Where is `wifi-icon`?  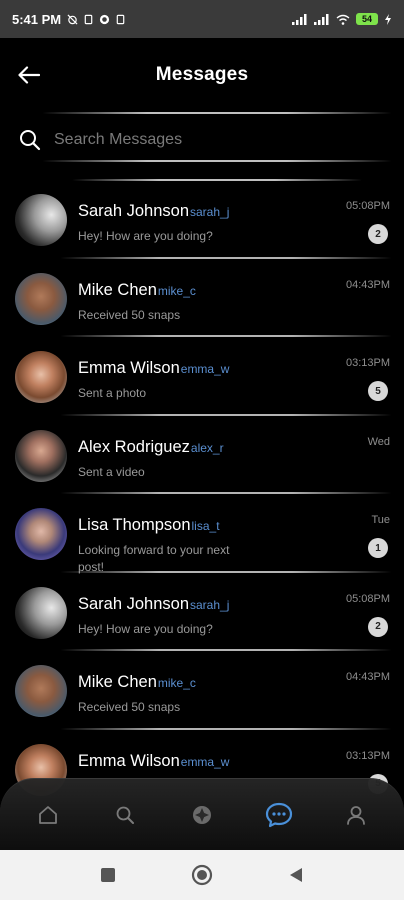
wifi-icon is located at coordinates (343, 19).